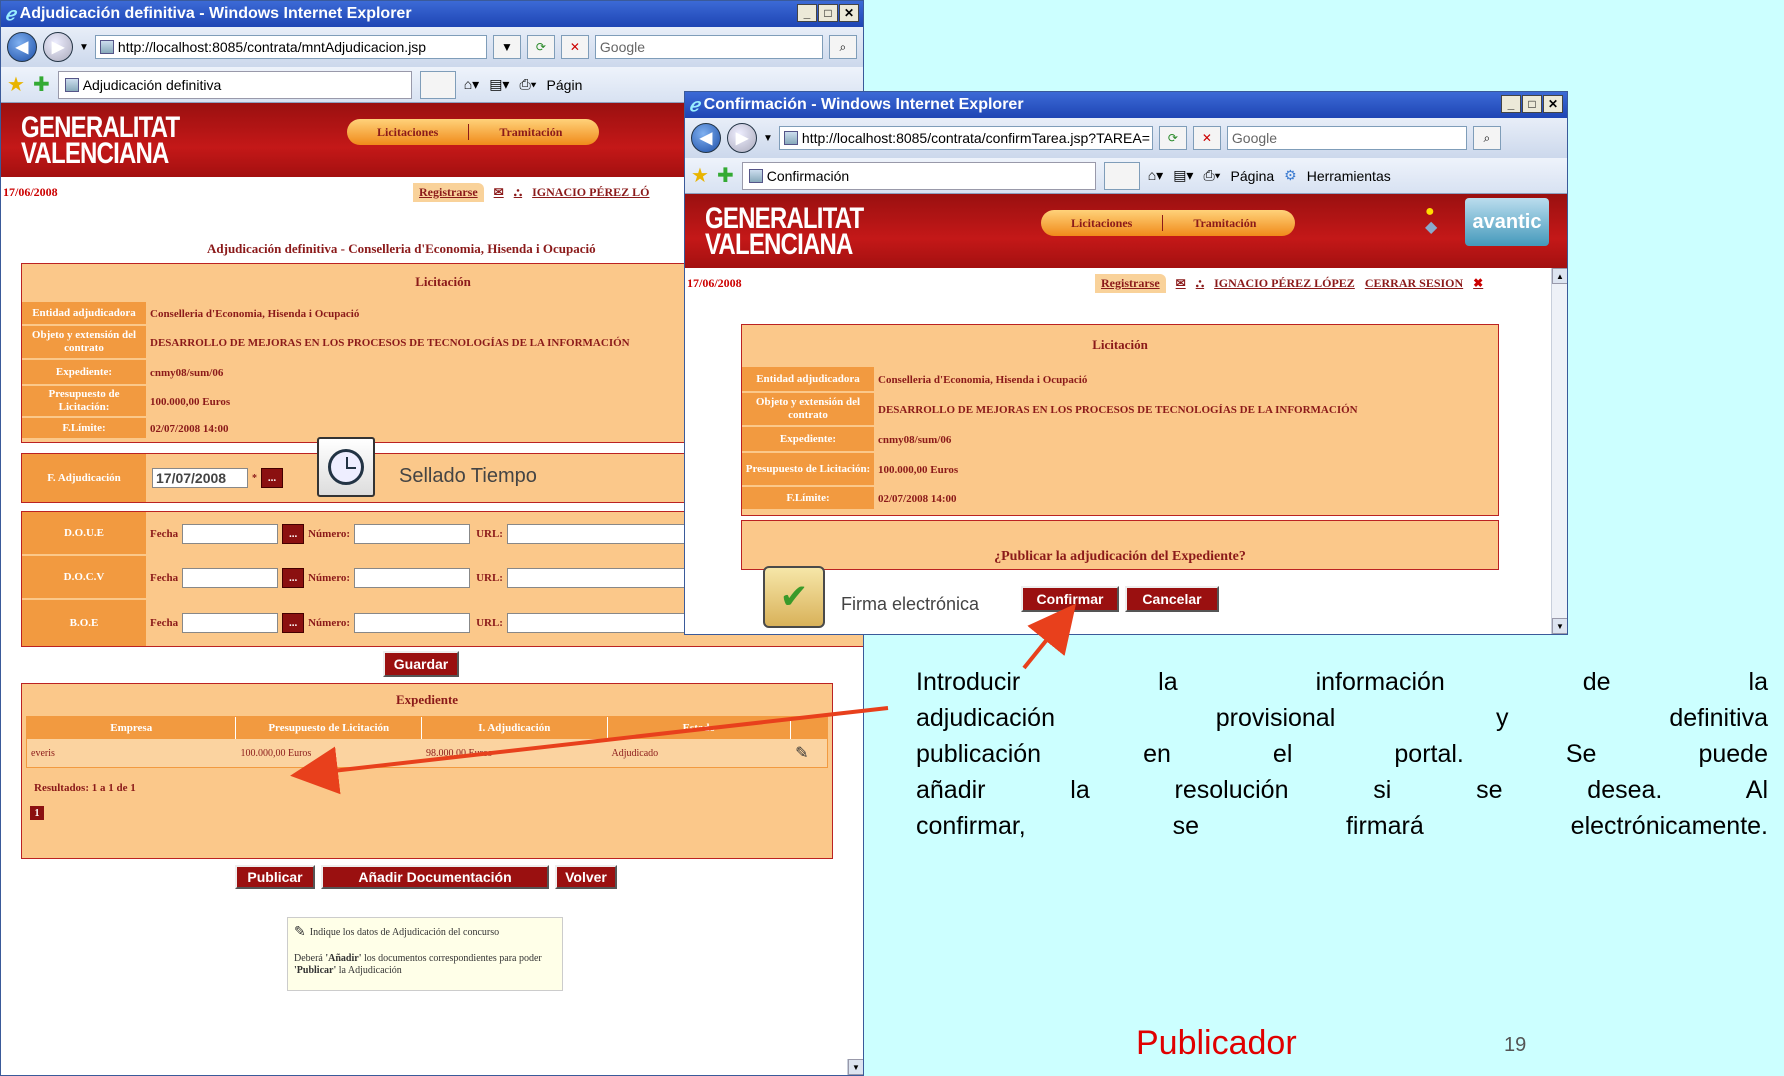 The image size is (1784, 1076). I want to click on pagina-menu: Página, so click(1253, 176).